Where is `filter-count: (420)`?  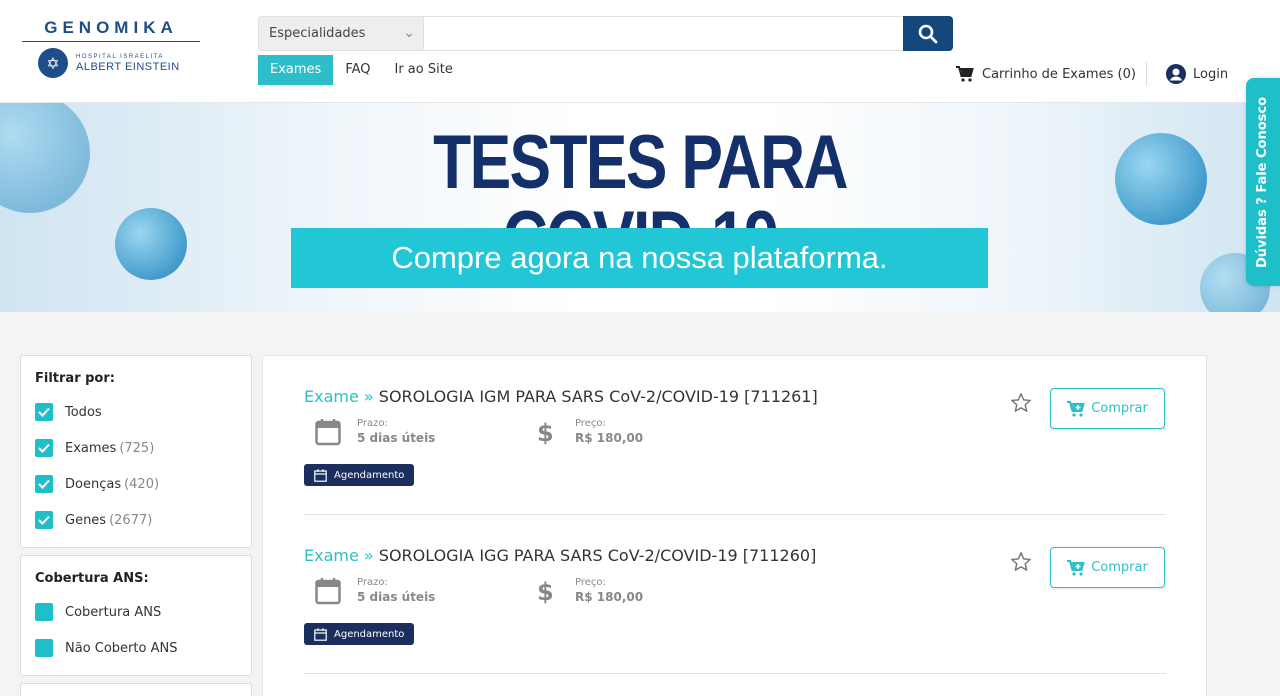 filter-count: (420) is located at coordinates (142, 484).